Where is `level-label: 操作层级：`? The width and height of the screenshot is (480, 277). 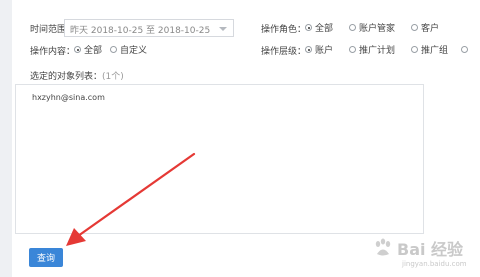 level-label: 操作层级： is located at coordinates (284, 52).